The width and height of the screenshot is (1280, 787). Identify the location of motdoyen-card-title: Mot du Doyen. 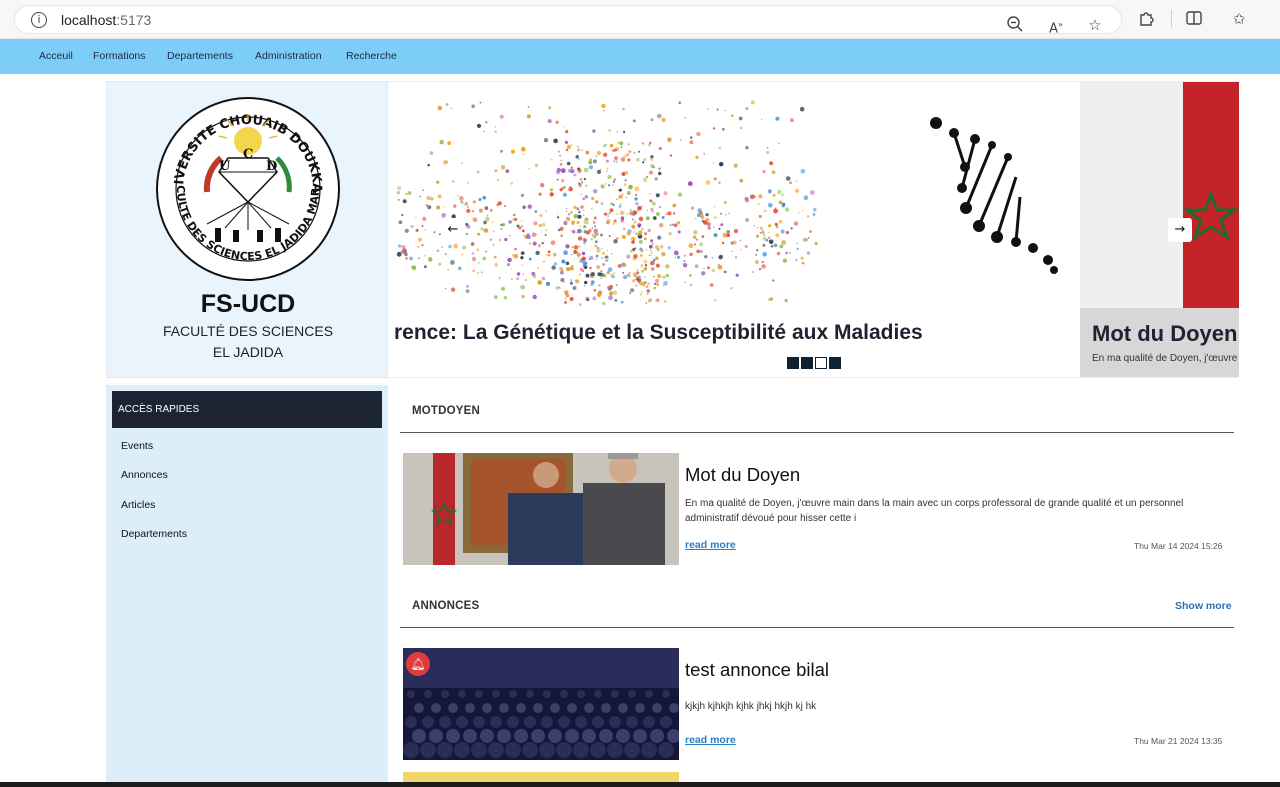
(742, 475).